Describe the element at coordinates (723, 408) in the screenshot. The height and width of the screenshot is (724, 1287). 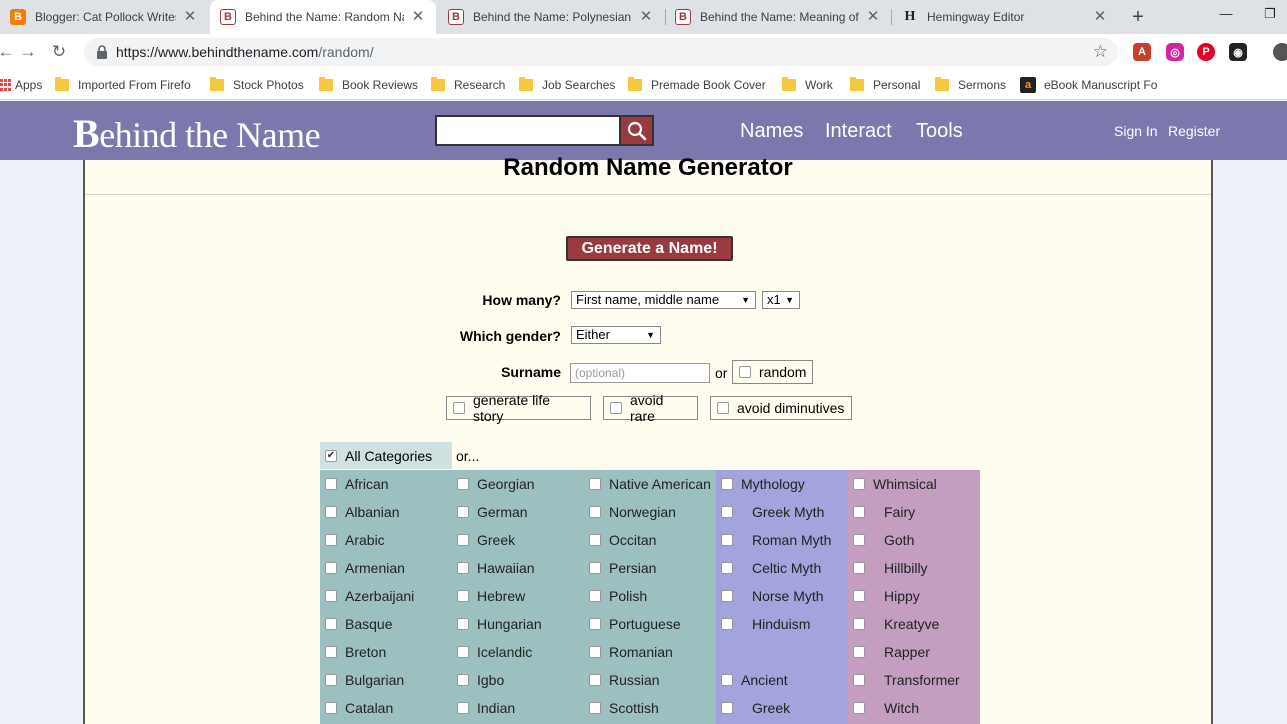
I see `avoid-diminutives-checkbox` at that location.